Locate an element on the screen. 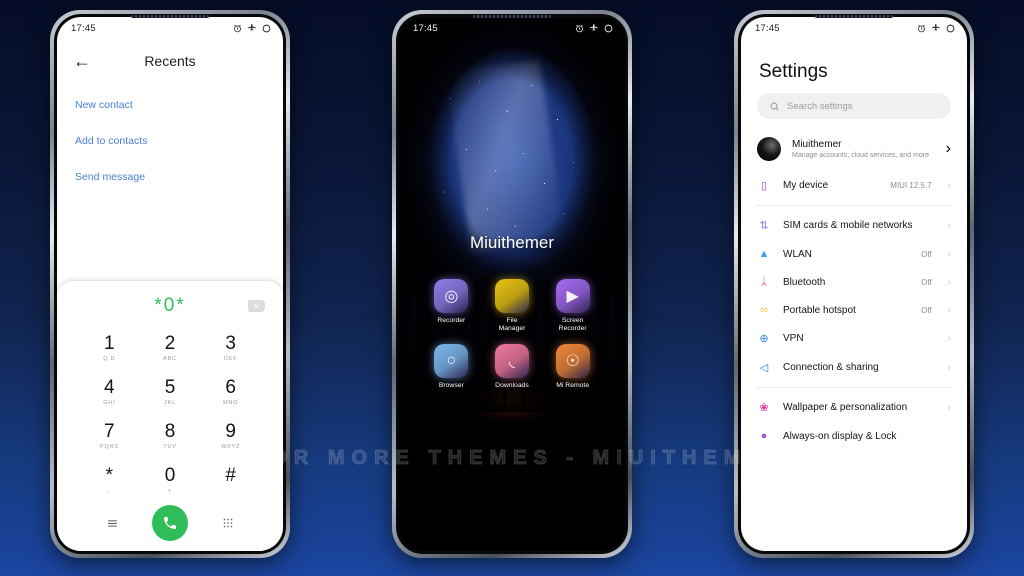  sim-cards-icon: ⇅ is located at coordinates (764, 226).